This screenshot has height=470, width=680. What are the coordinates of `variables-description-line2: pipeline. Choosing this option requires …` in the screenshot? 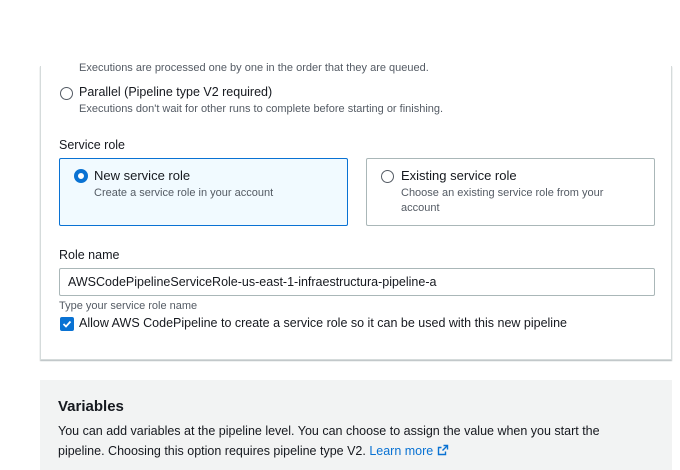 It's located at (212, 451).